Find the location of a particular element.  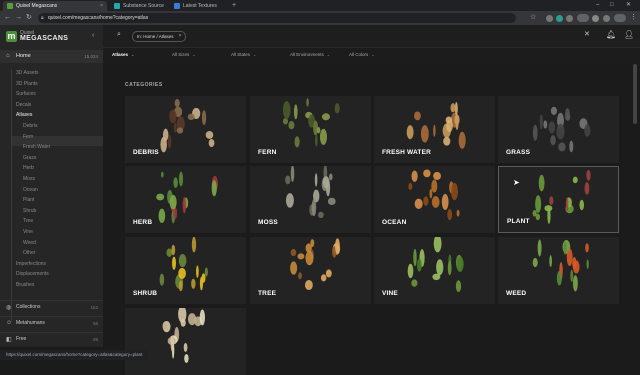

category-card-debris: DEBRIS is located at coordinates (185, 129).